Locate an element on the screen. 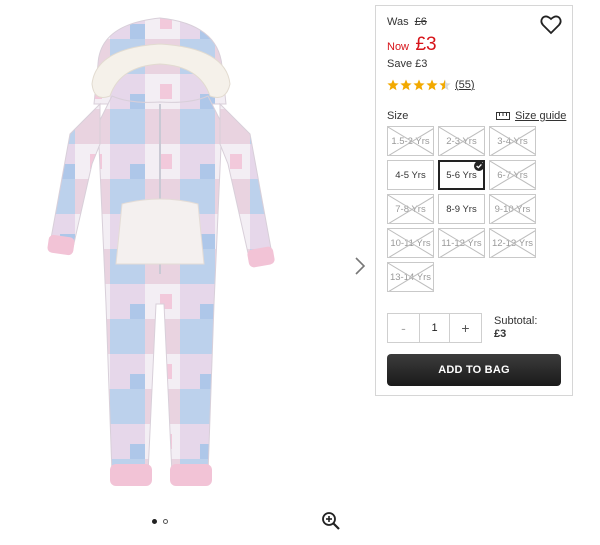 The height and width of the screenshot is (545, 600). size-option: 12-13 Yrs is located at coordinates (512, 243).